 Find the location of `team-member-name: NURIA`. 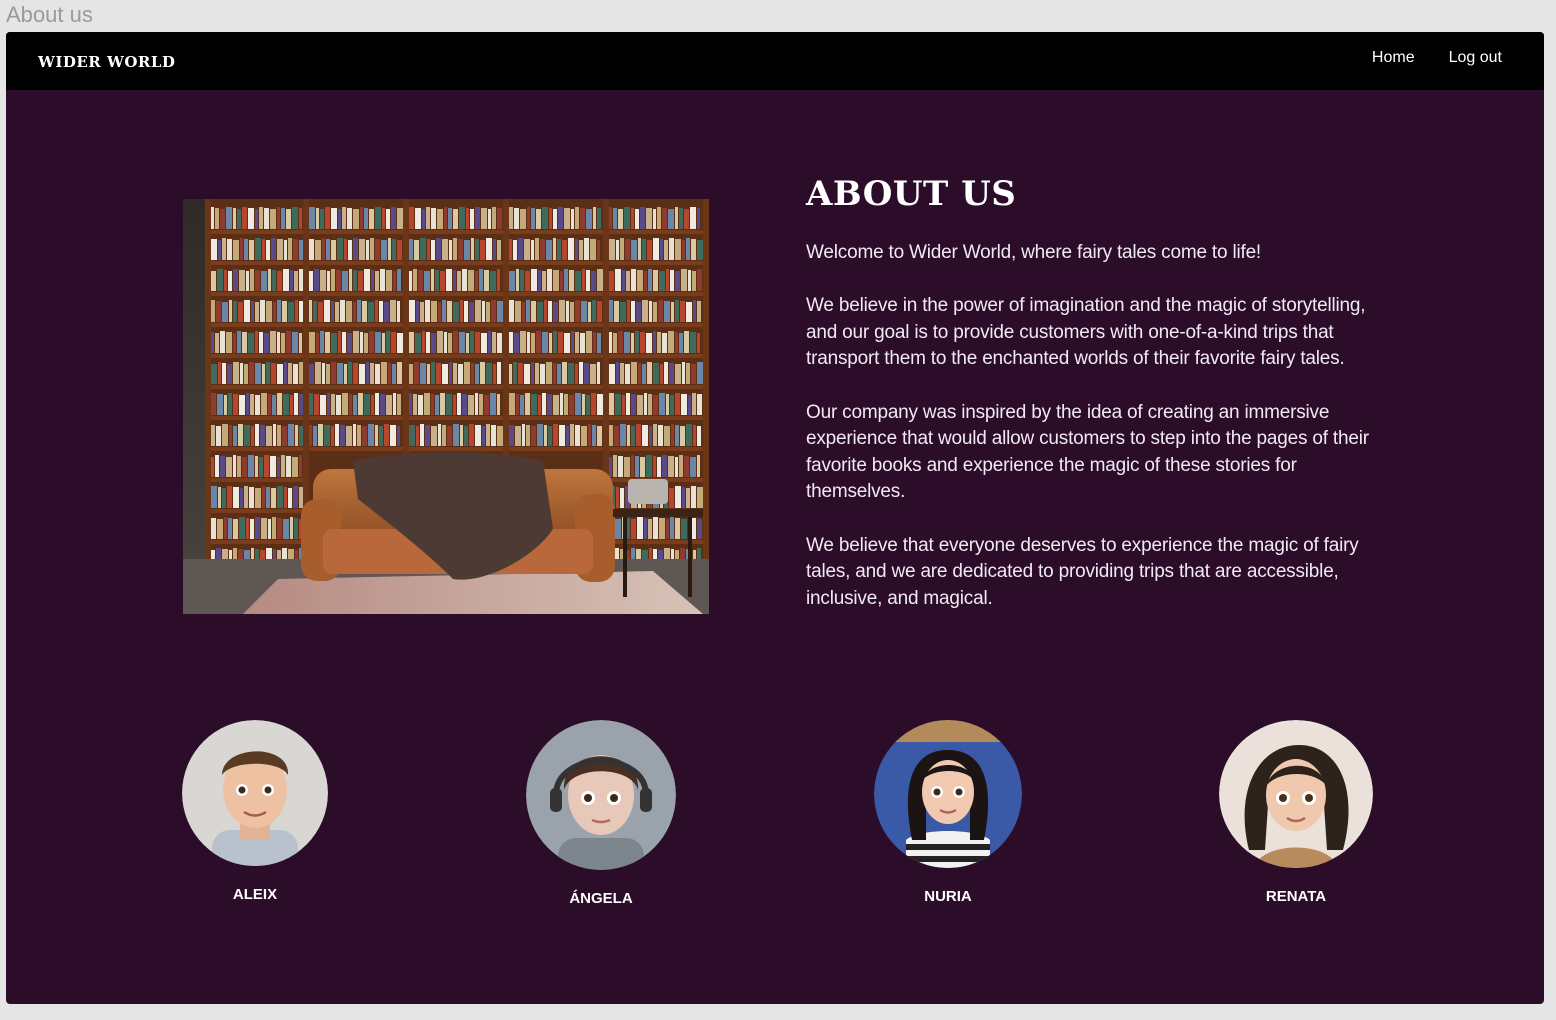

team-member-name: NURIA is located at coordinates (948, 896).